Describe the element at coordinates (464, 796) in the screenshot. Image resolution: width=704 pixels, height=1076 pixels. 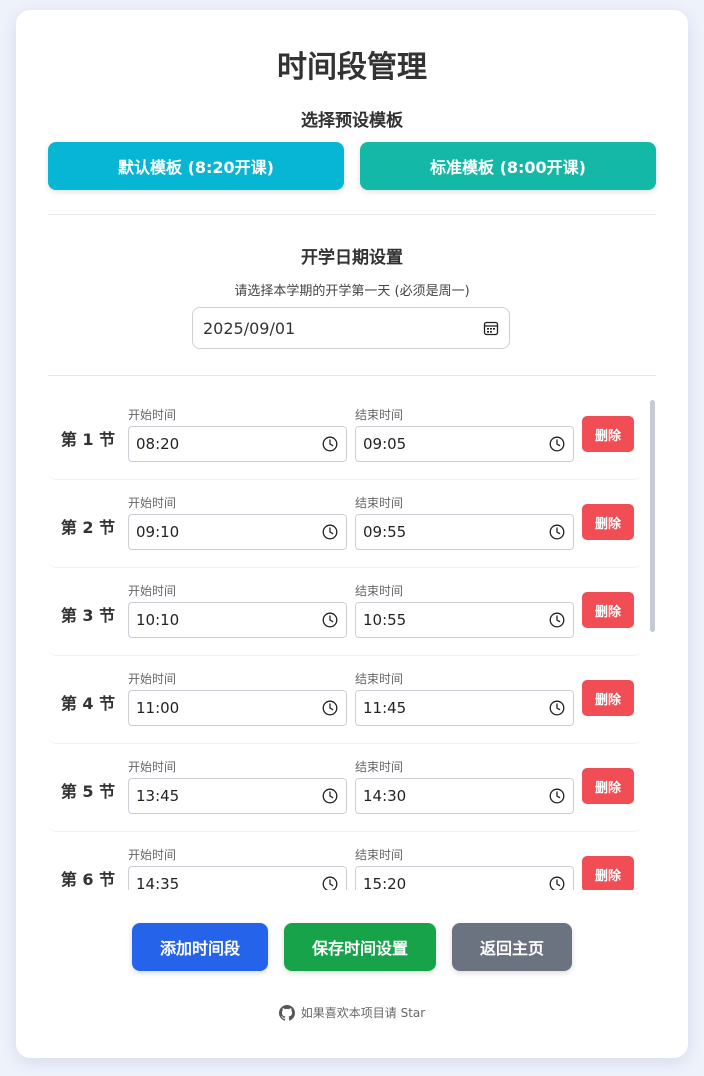
I see `end-time-input: 14:30` at that location.